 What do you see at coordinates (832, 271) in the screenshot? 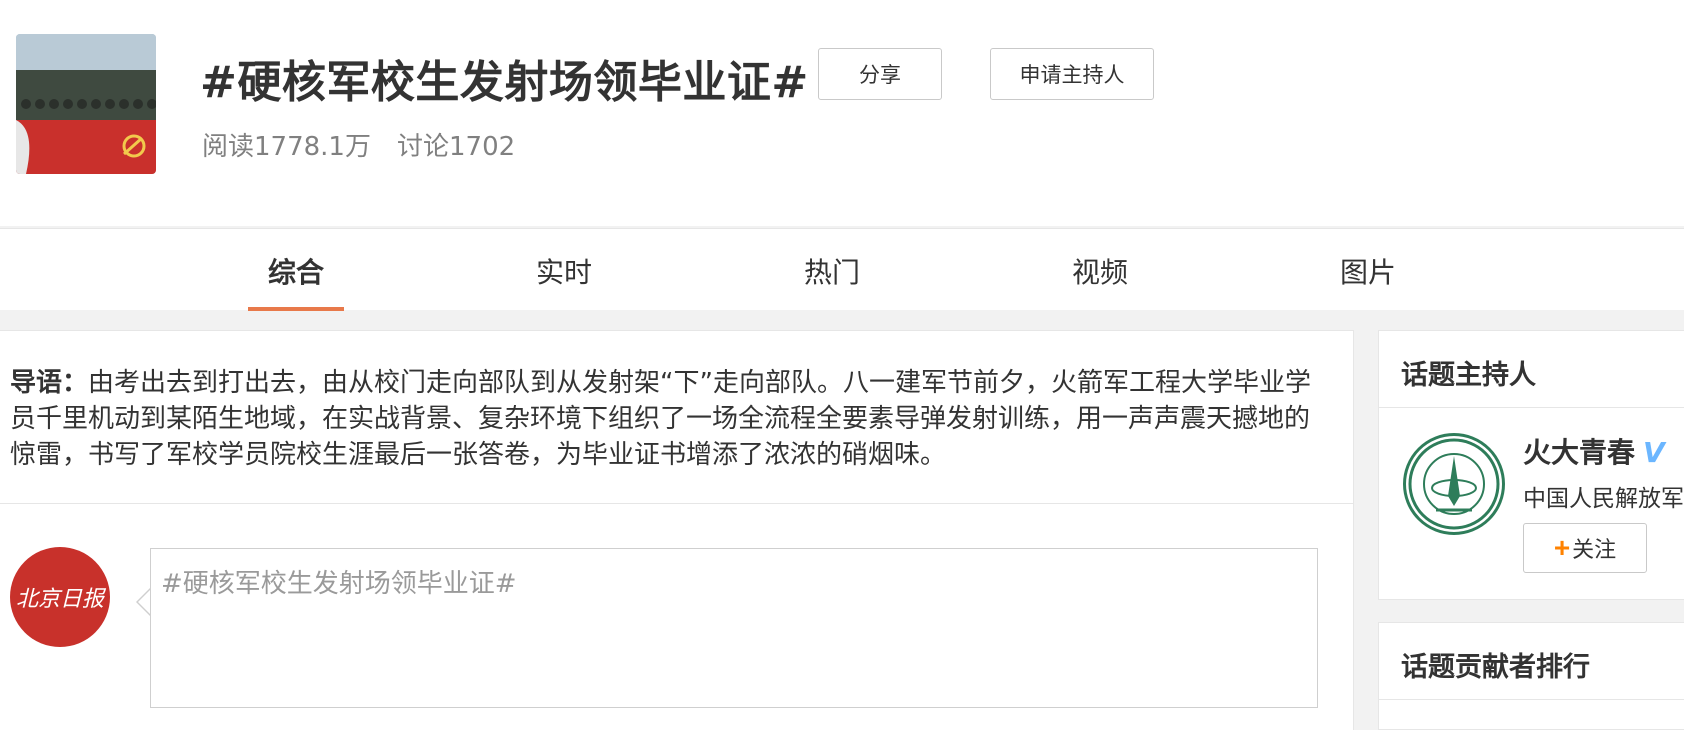
I see `tab-hot: 热门` at bounding box center [832, 271].